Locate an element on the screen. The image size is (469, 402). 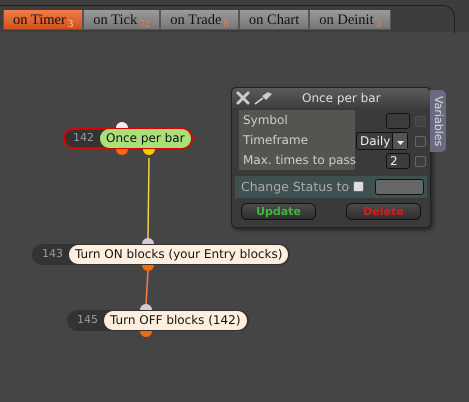
node-number: 143 is located at coordinates (52, 254).